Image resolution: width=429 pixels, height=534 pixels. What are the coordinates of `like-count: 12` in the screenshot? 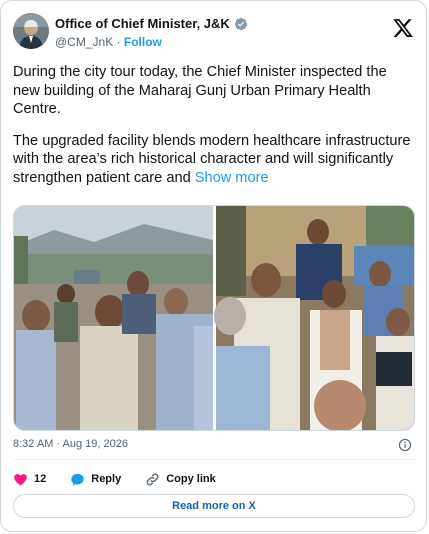 It's located at (40, 479).